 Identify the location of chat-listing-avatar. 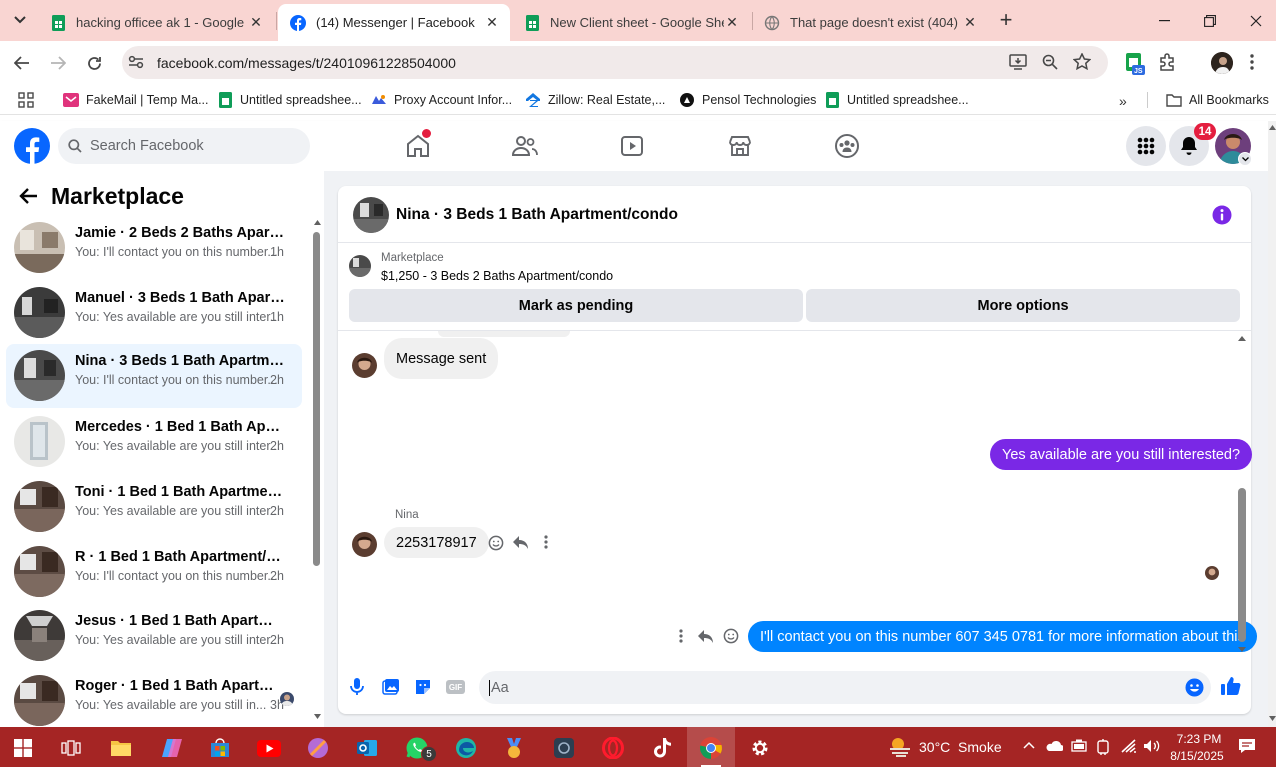
(371, 215).